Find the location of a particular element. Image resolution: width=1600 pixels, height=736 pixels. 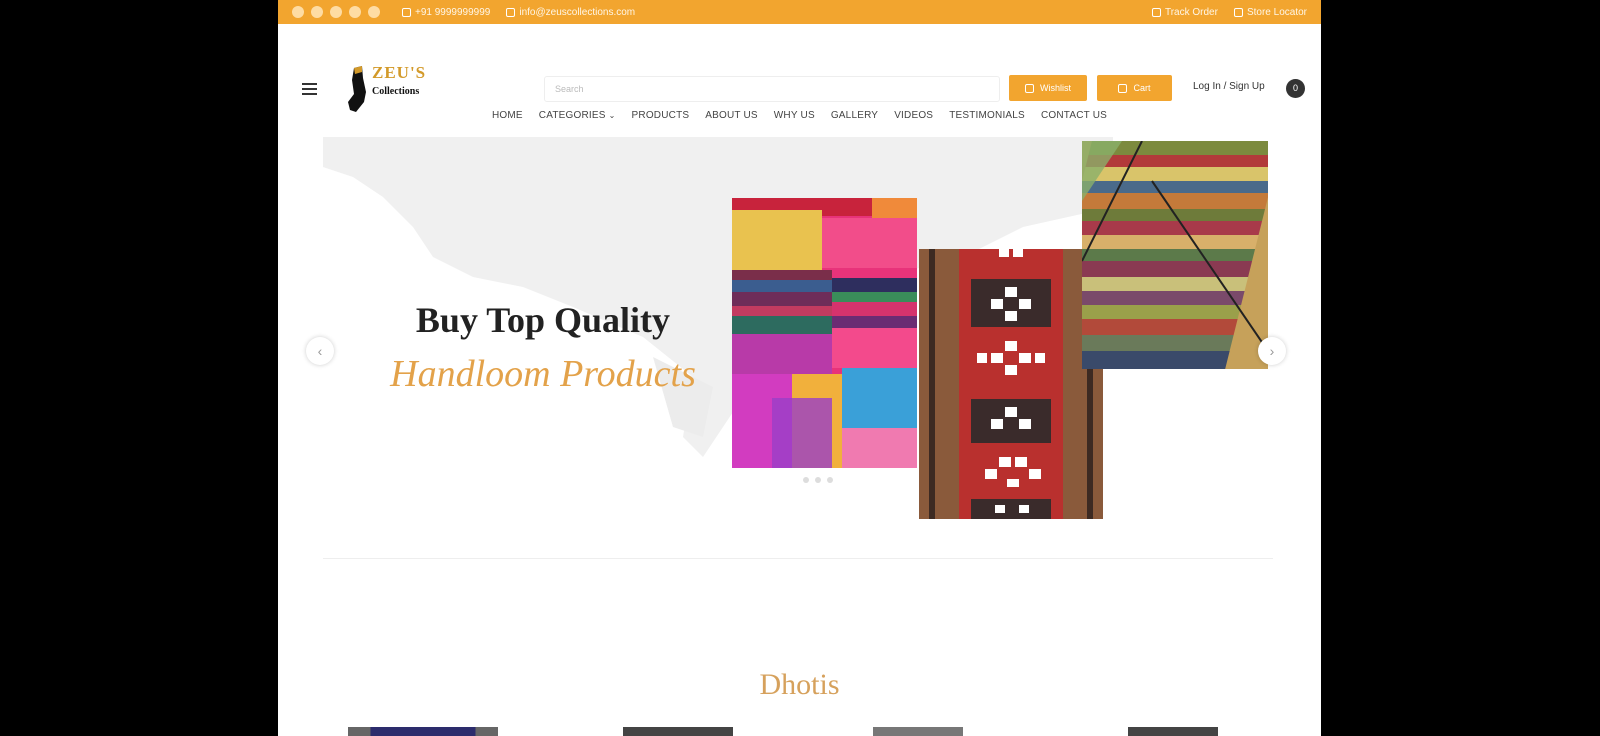

hero-heading: Buy Top Quality is located at coordinates (543, 320).